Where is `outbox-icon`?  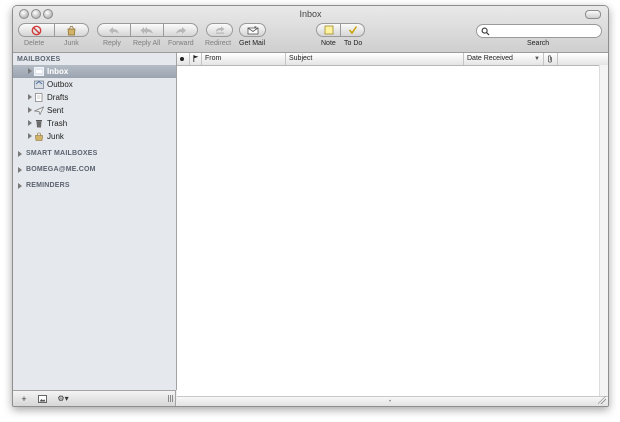 outbox-icon is located at coordinates (39, 84).